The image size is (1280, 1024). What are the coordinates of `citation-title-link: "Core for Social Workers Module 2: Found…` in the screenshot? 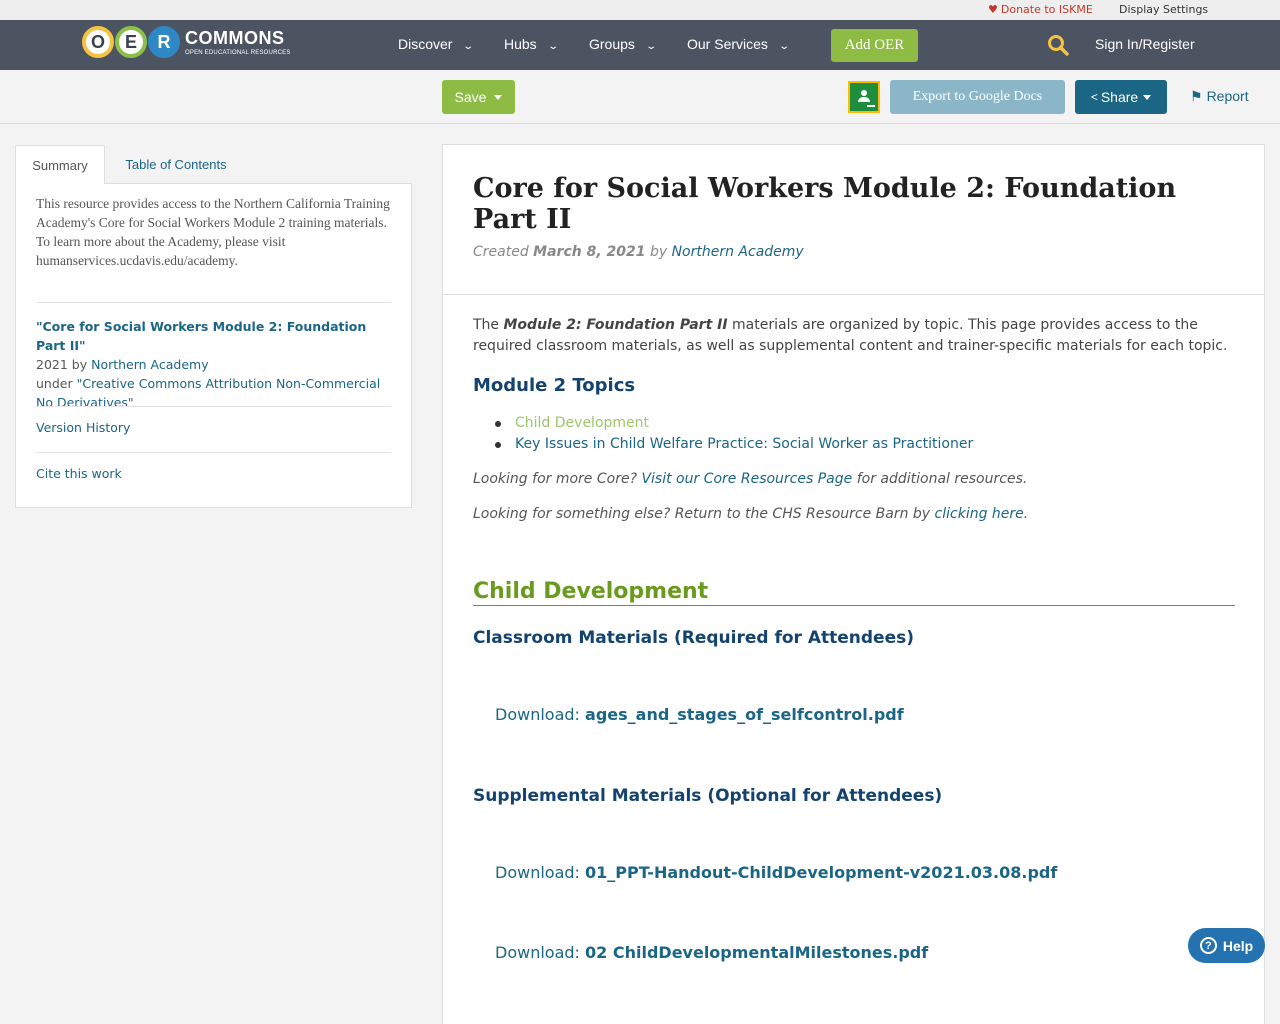 It's located at (216, 336).